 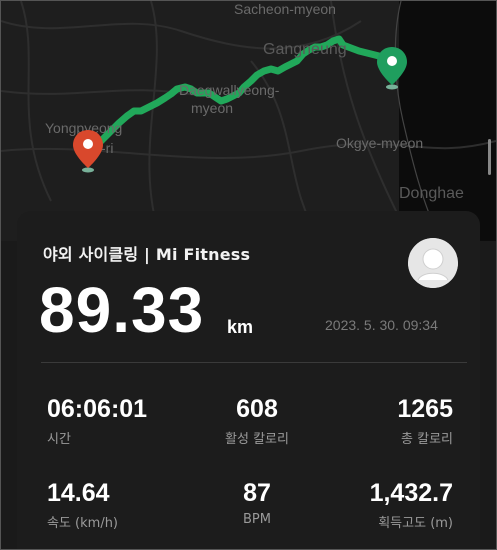 What do you see at coordinates (380, 143) in the screenshot?
I see `map-label-okgye: Okgye-myeon` at bounding box center [380, 143].